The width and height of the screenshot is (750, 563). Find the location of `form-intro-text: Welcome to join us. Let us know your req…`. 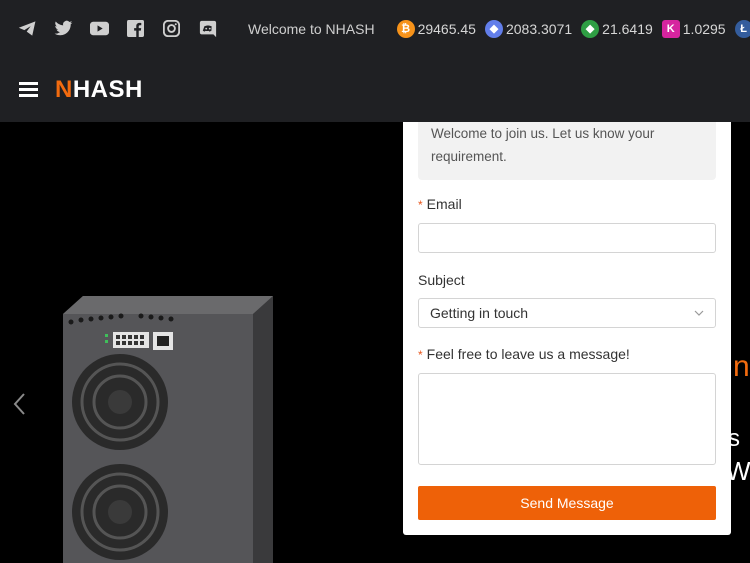

form-intro-text: Welcome to join us. Let us know your req… is located at coordinates (543, 145).